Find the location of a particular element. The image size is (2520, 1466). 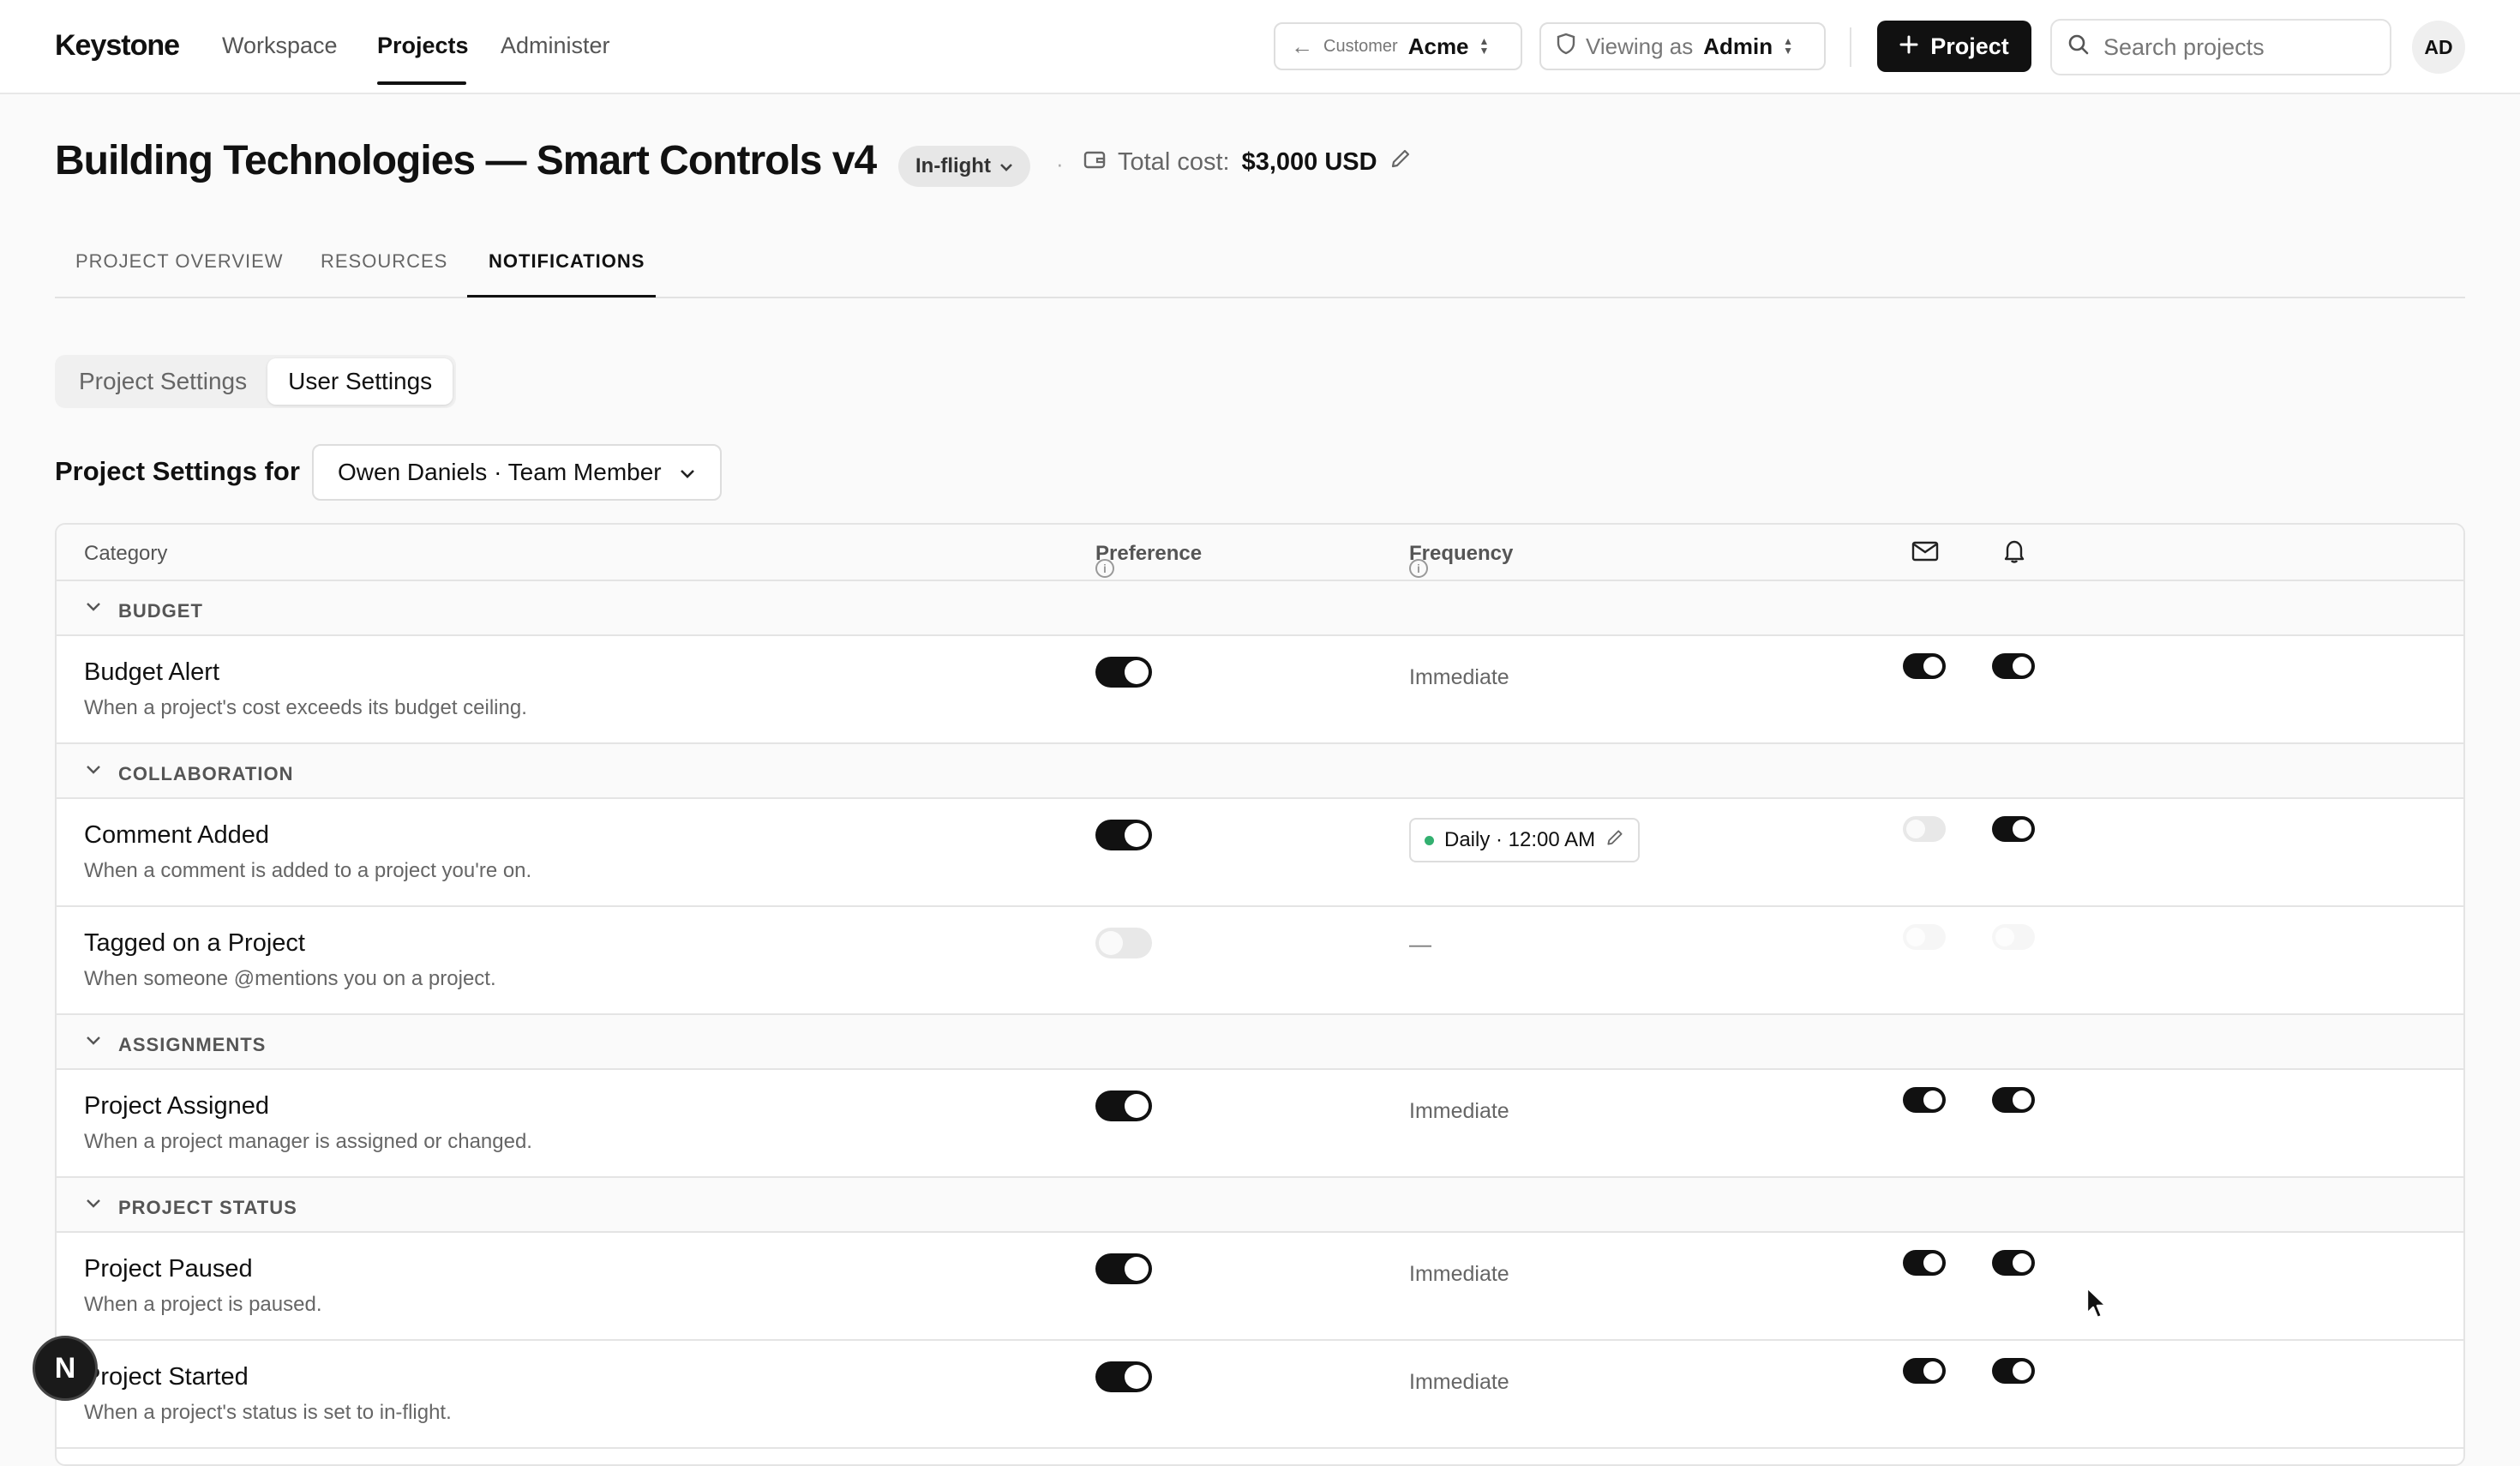

project-tabs: PROJECT OVERVIEW RESOURCES NOTIFICATIONS is located at coordinates (1260, 274).